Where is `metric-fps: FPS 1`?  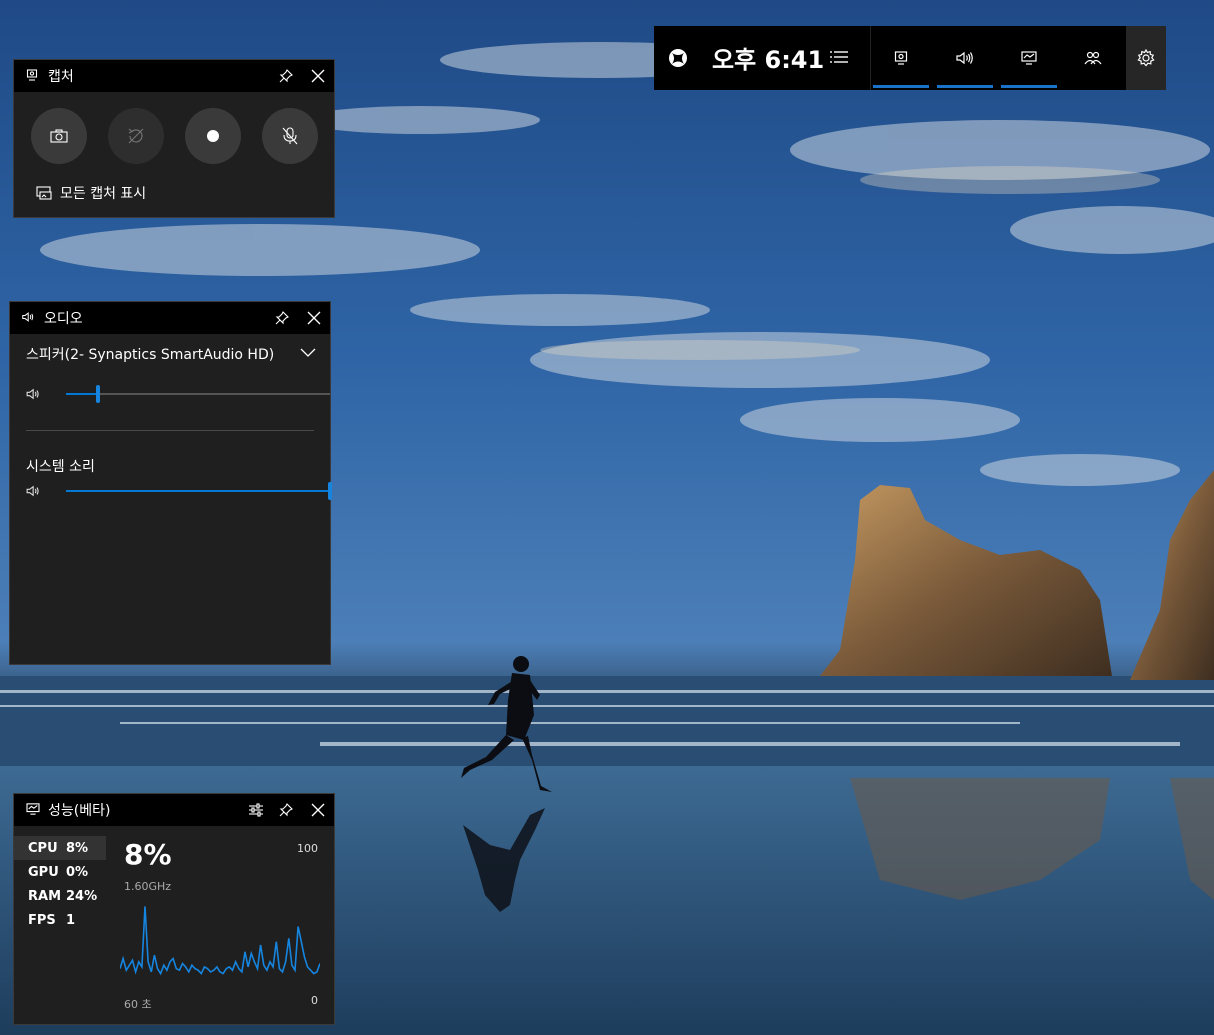 metric-fps: FPS 1 is located at coordinates (60, 920).